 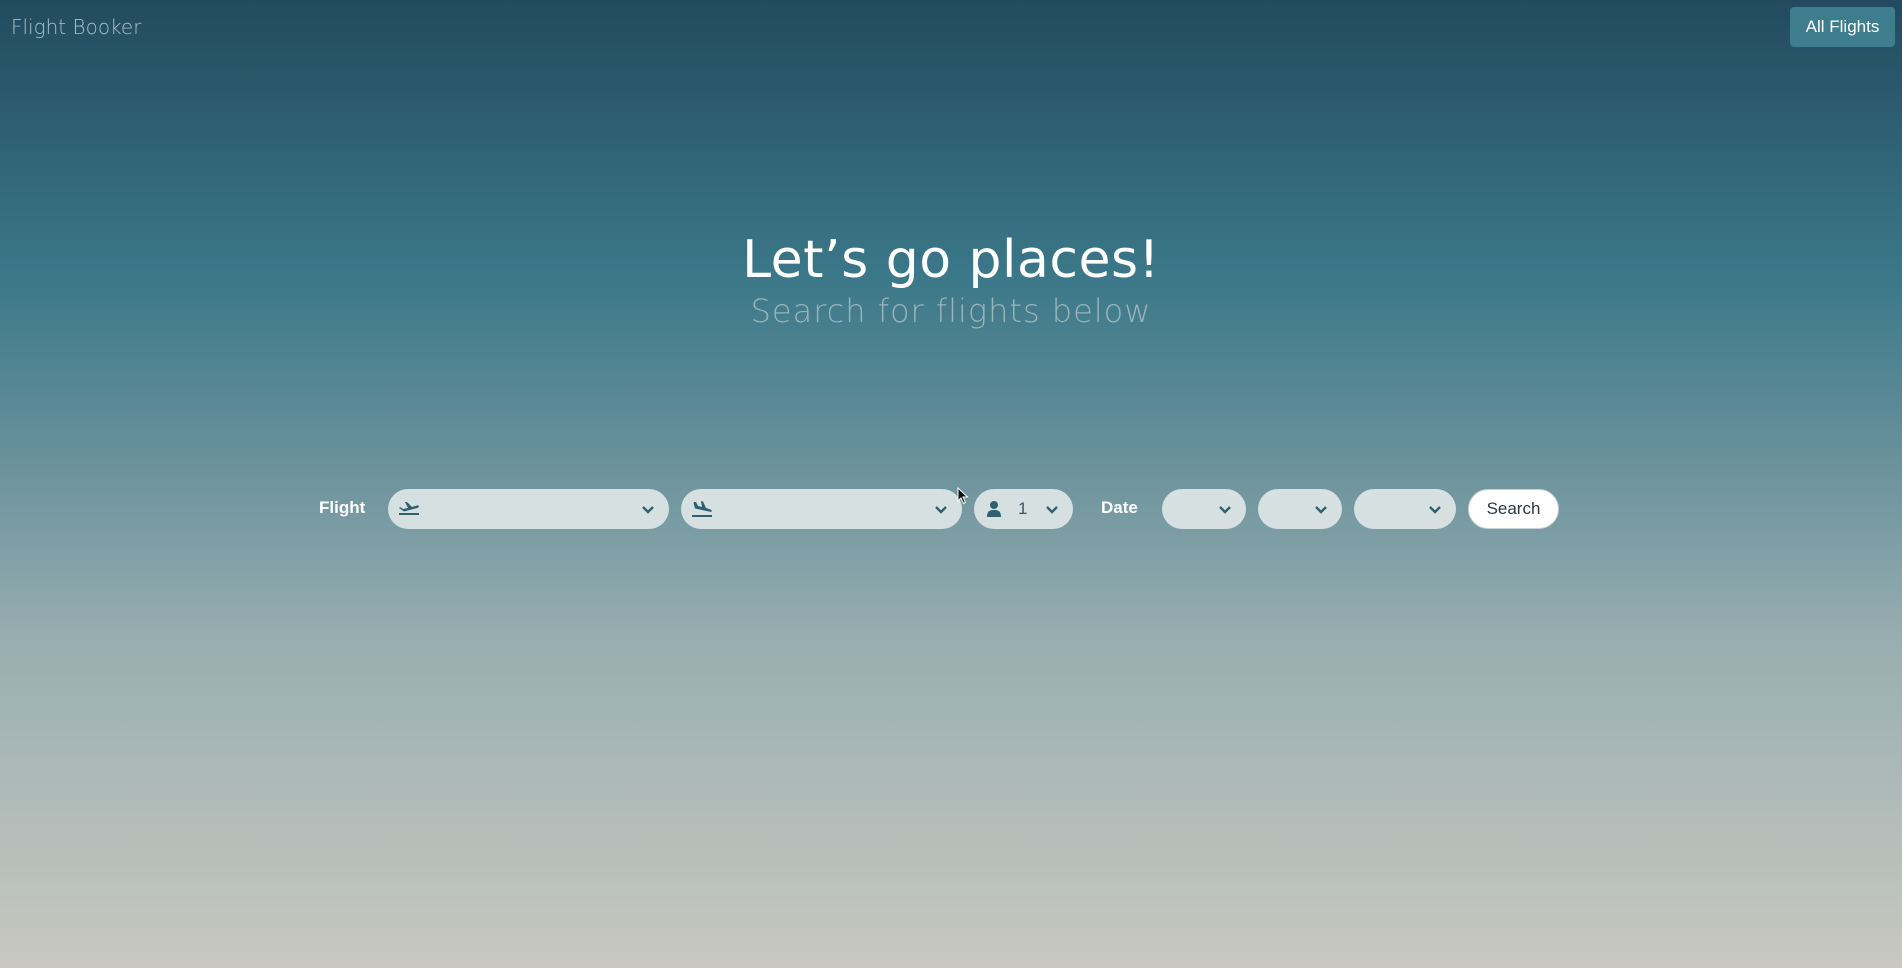 What do you see at coordinates (702, 509) in the screenshot?
I see `plane-arrival-icon` at bounding box center [702, 509].